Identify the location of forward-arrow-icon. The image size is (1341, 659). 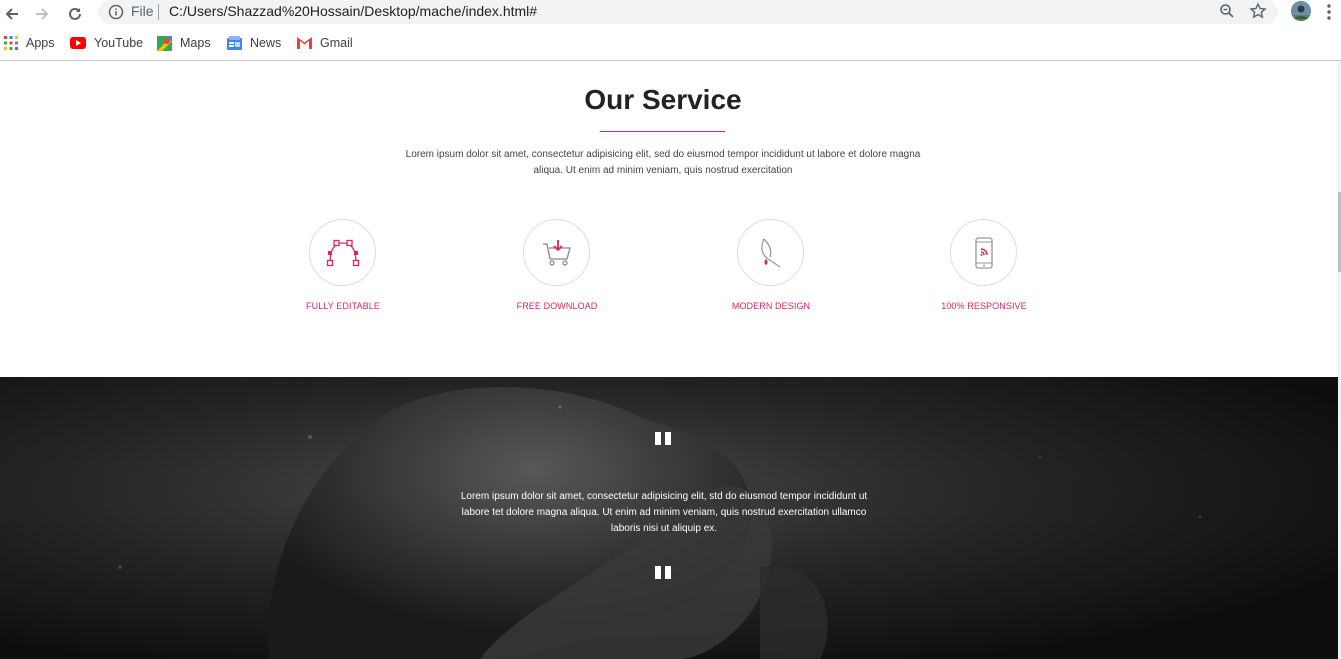
(42, 14).